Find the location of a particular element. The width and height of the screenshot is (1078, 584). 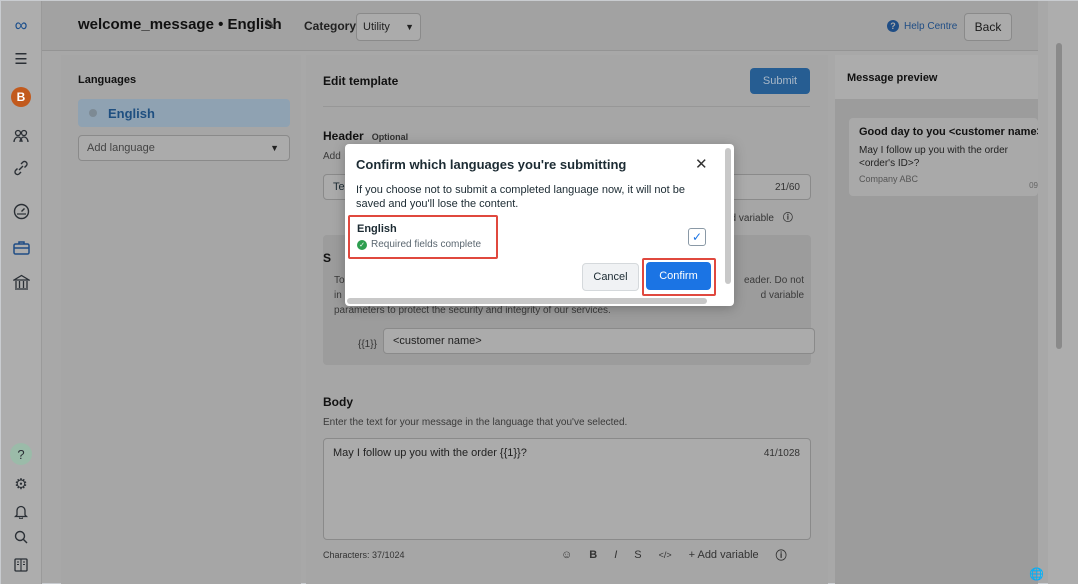

gear-icon: ⚙ is located at coordinates (21, 484).